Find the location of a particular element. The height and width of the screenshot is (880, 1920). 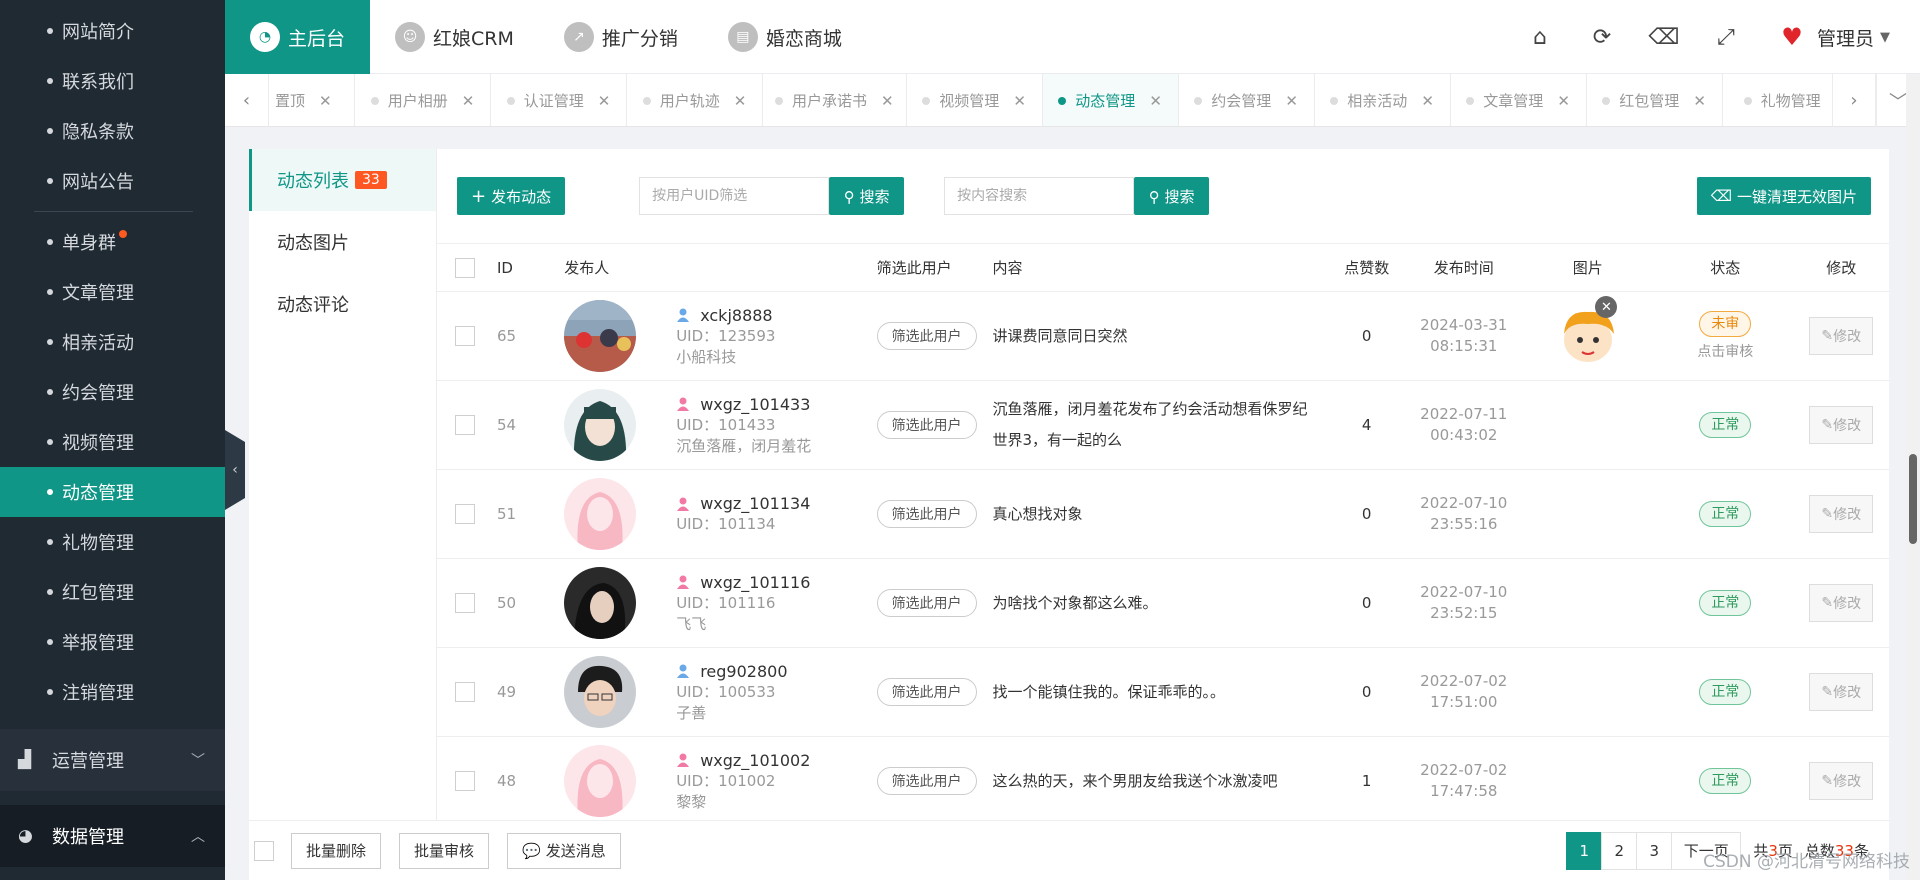

sidebar-collapse-handle: ‹ is located at coordinates (235, 470).